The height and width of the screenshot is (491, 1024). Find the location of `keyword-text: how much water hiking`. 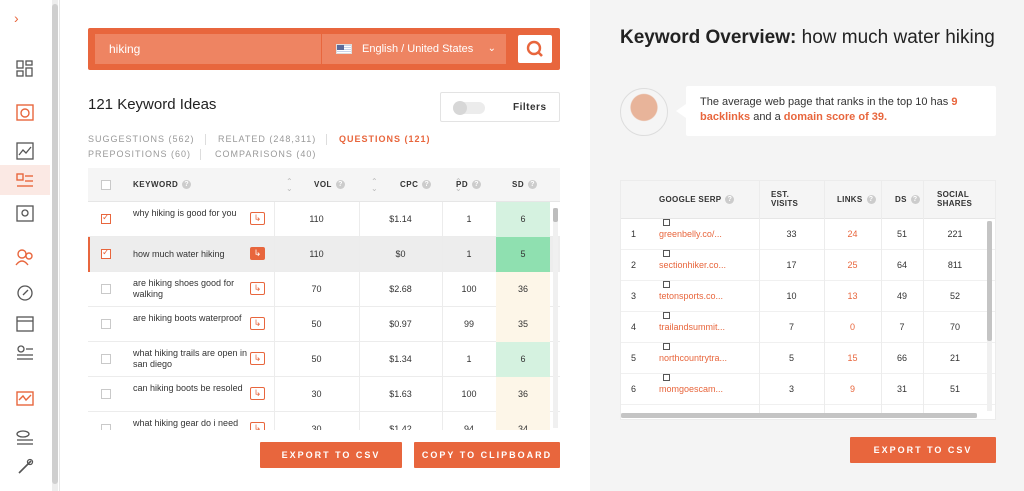

keyword-text: how much water hiking is located at coordinates (192, 254).